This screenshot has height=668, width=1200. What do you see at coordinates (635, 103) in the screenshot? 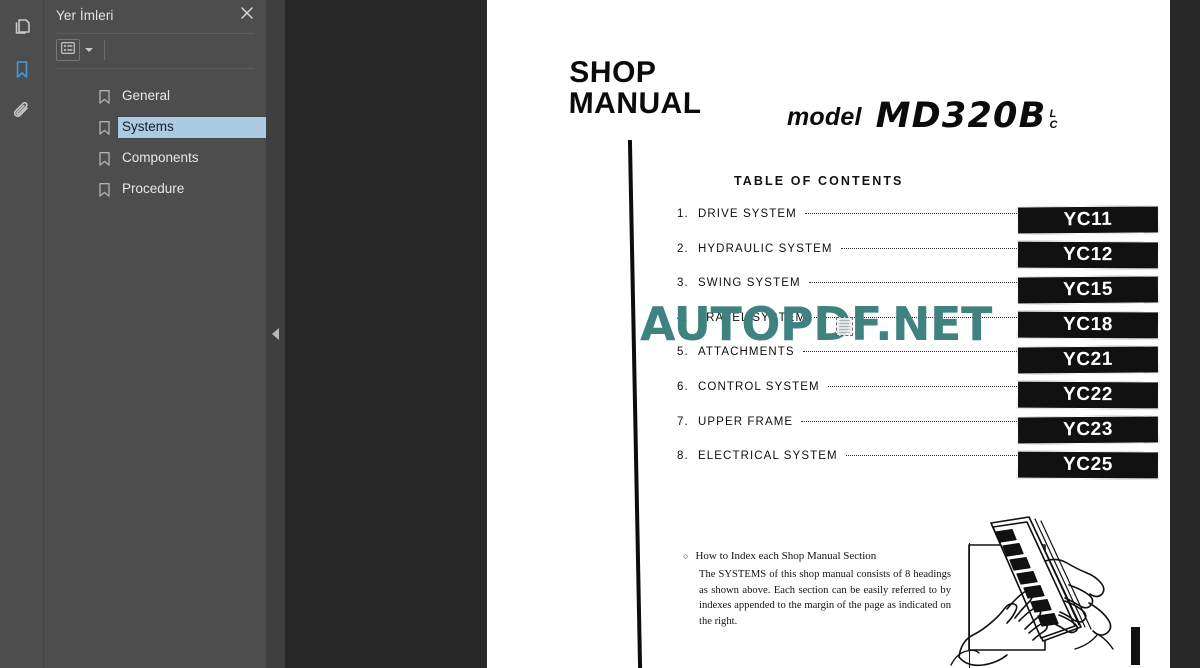
I see `shop-title-line2: MANUAL` at bounding box center [635, 103].